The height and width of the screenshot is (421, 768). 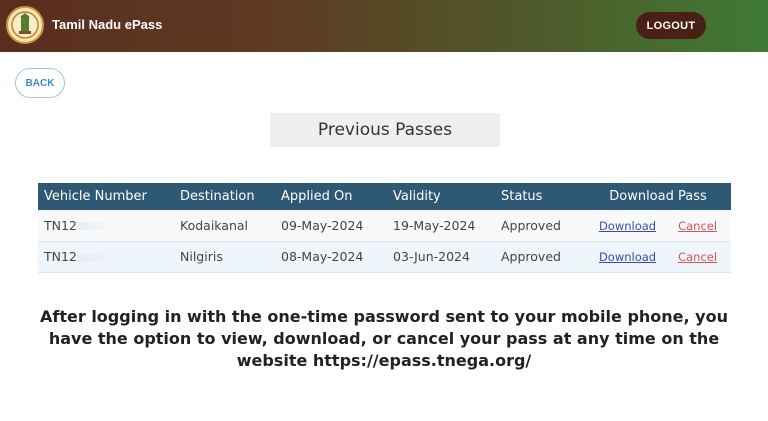 What do you see at coordinates (658, 196) in the screenshot?
I see `column-header-download-pass: Download Pass` at bounding box center [658, 196].